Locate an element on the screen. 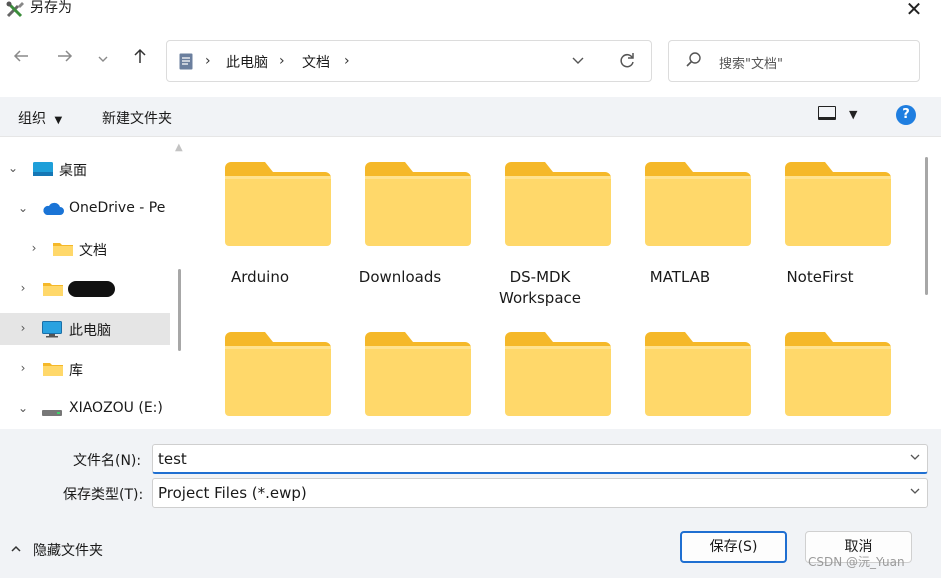  back-button is located at coordinates (21, 60).